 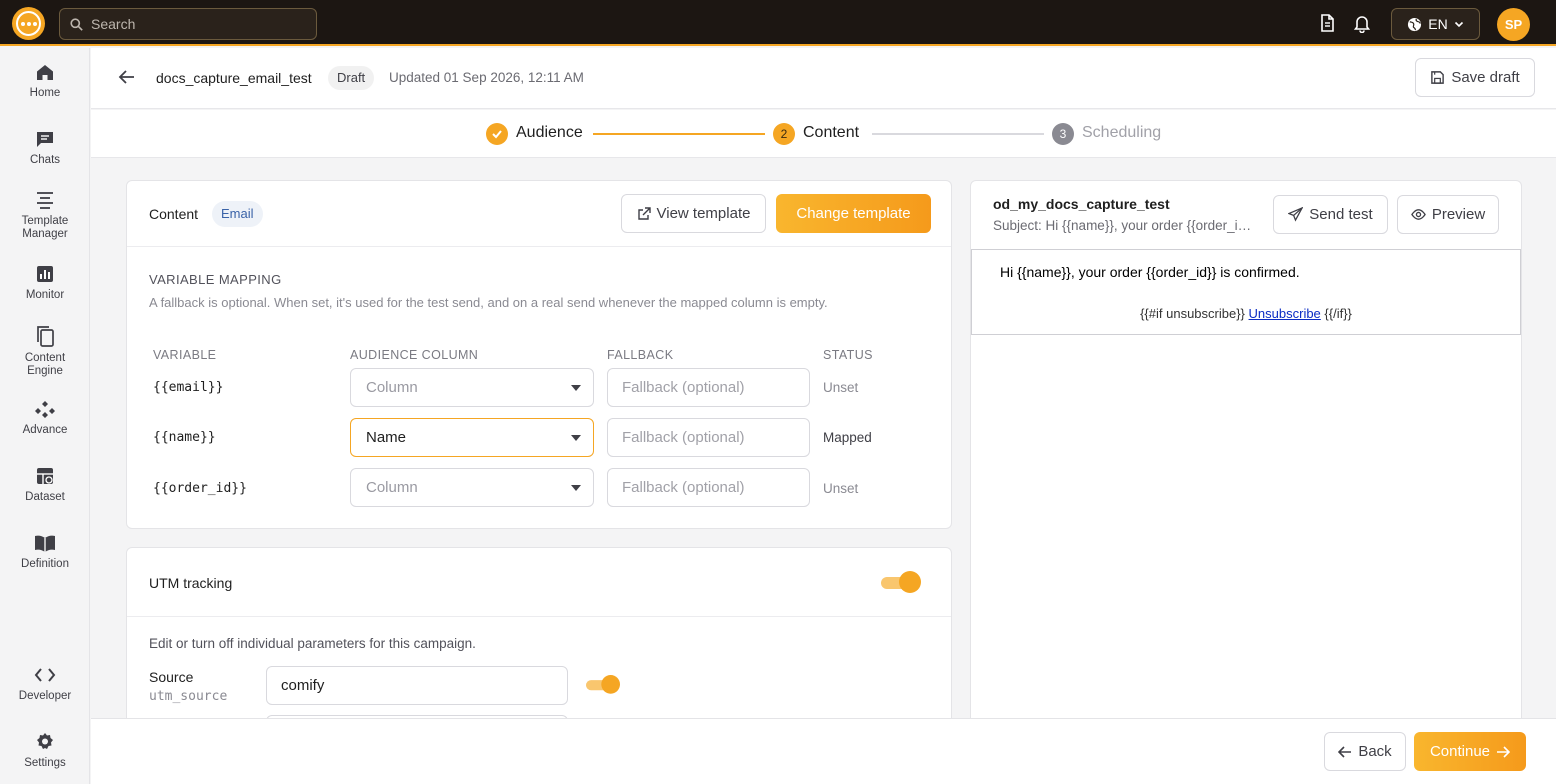 I want to click on save-icon, so click(x=1438, y=77).